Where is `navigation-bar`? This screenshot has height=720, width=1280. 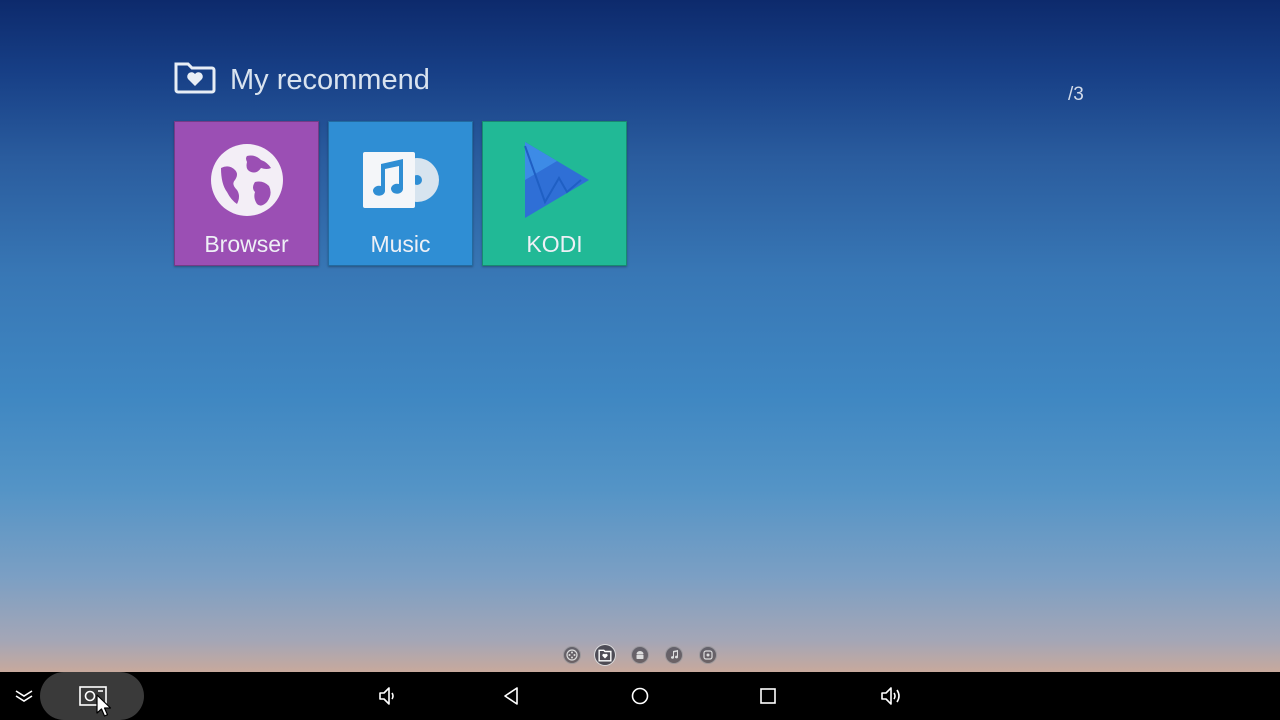 navigation-bar is located at coordinates (640, 696).